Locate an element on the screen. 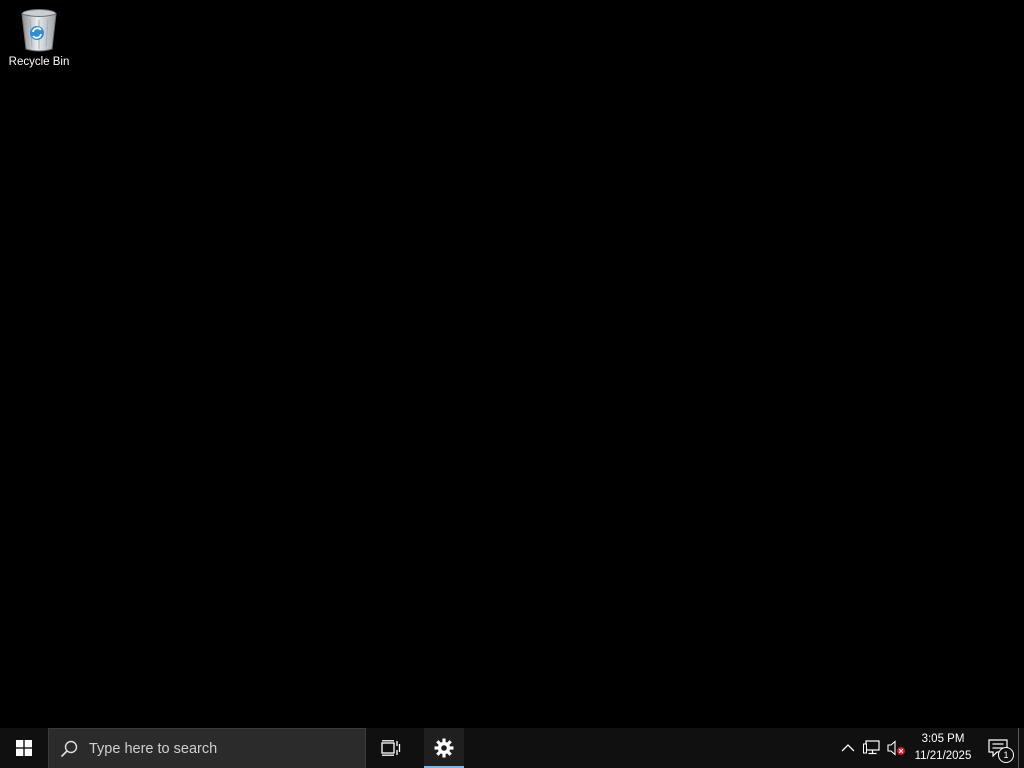  taskbar-empty-space is located at coordinates (650, 748).